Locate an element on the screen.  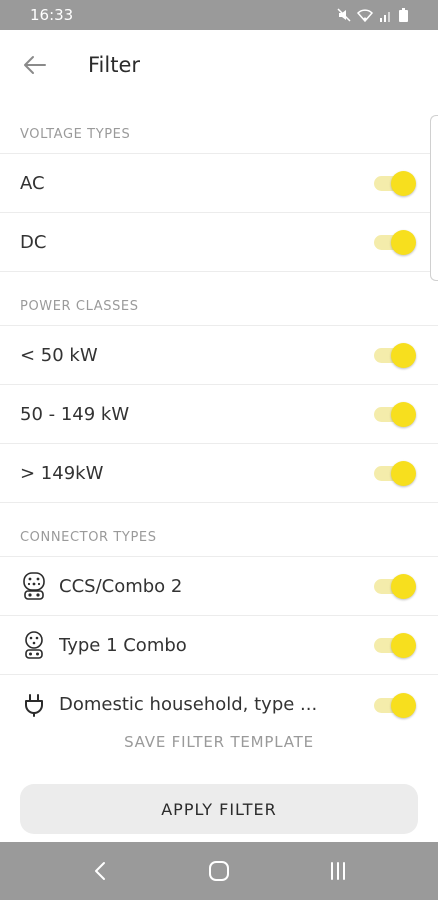
status-icons is located at coordinates (372, 15).